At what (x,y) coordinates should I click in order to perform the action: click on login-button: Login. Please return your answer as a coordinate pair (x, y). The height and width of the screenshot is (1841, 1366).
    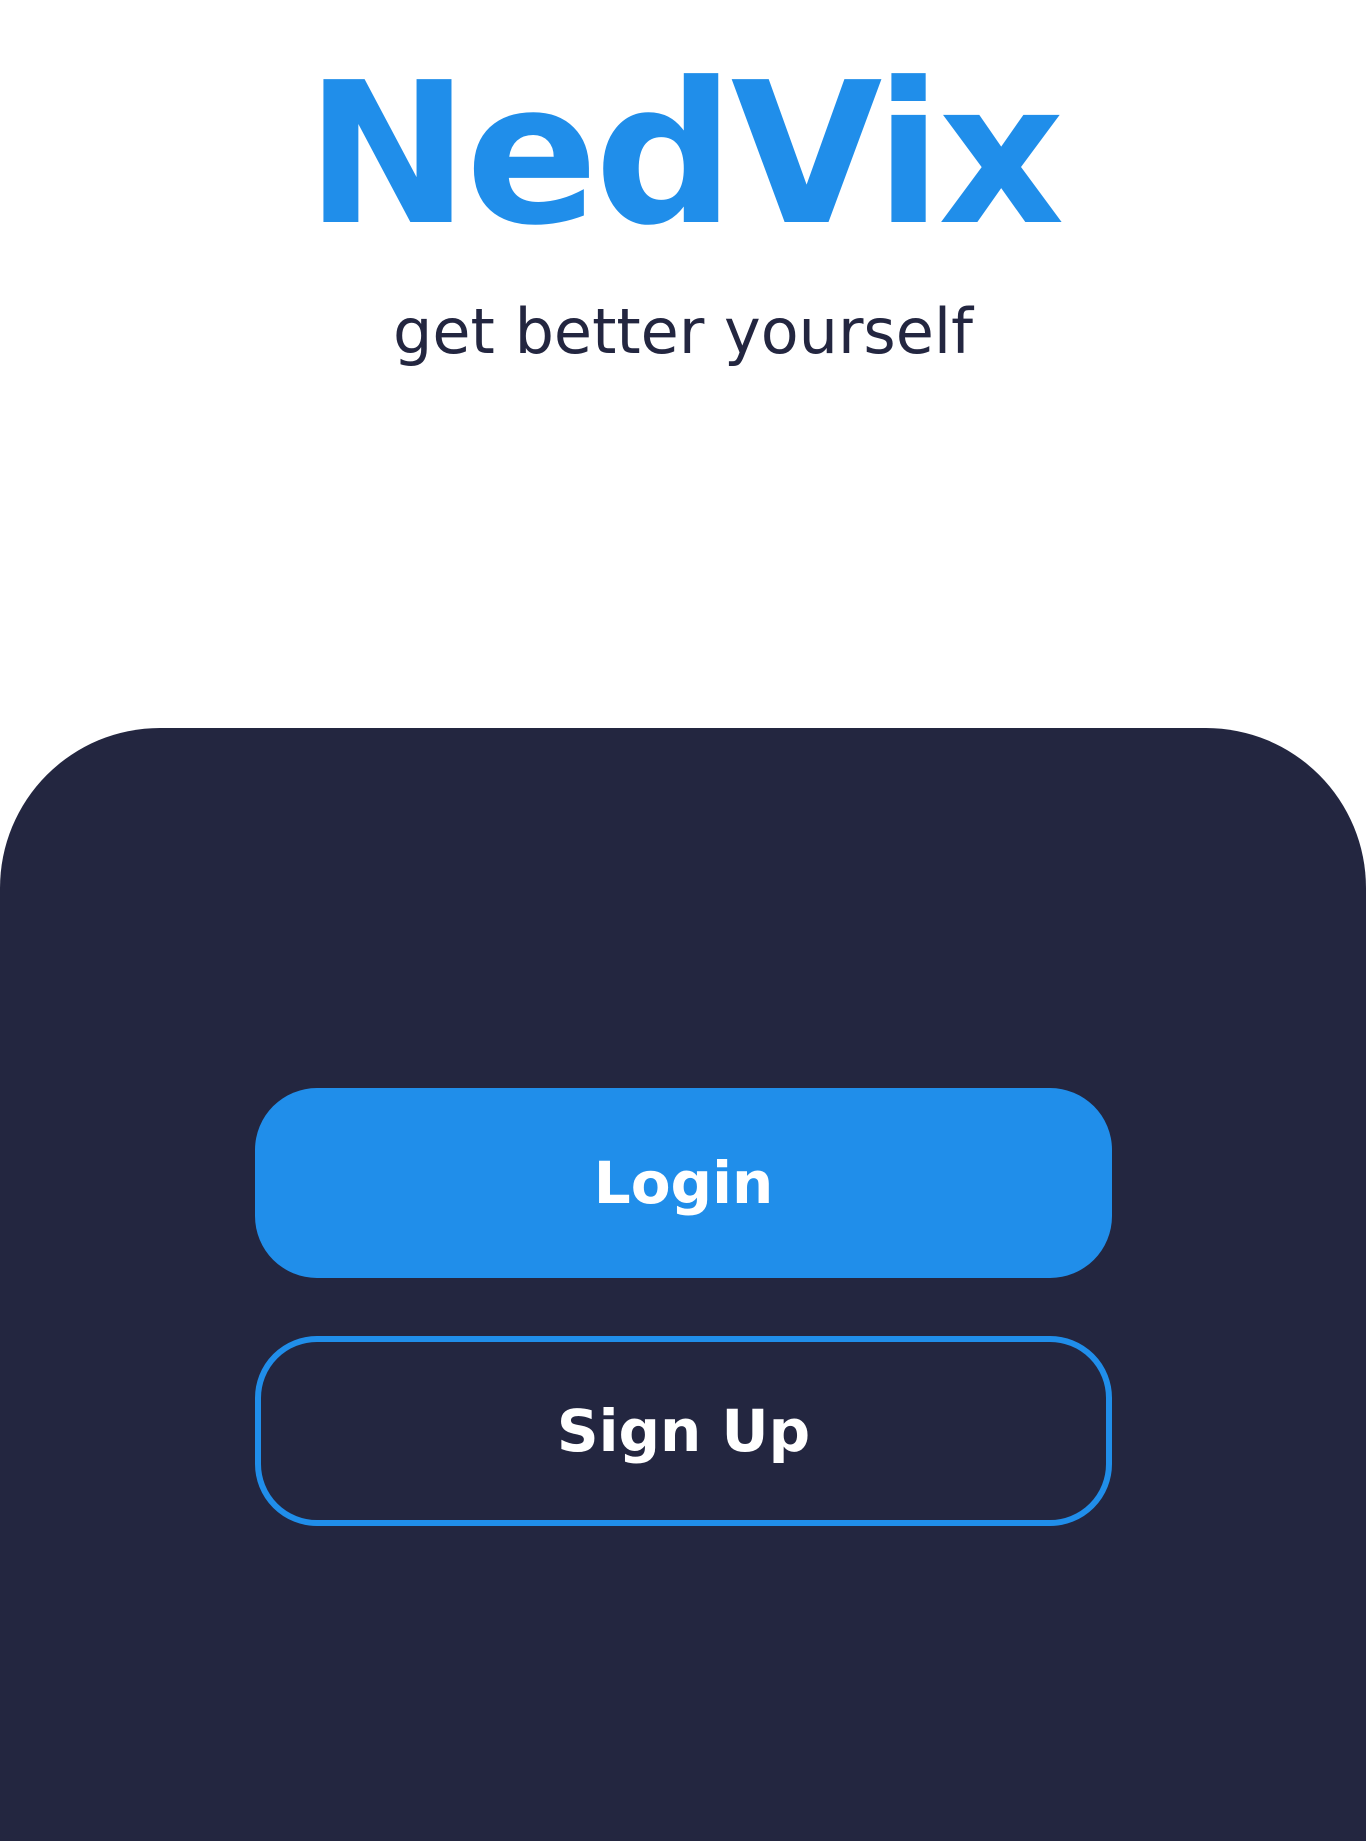
    Looking at the image, I should click on (683, 1183).